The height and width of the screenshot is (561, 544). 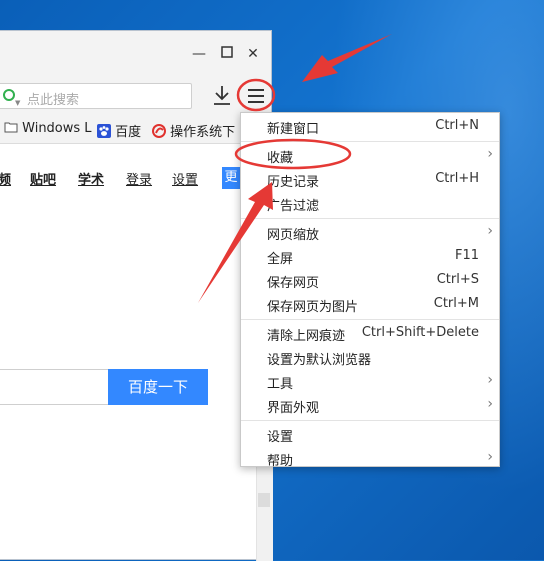 What do you see at coordinates (293, 283) in the screenshot?
I see `menu-item-label: 保存网页` at bounding box center [293, 283].